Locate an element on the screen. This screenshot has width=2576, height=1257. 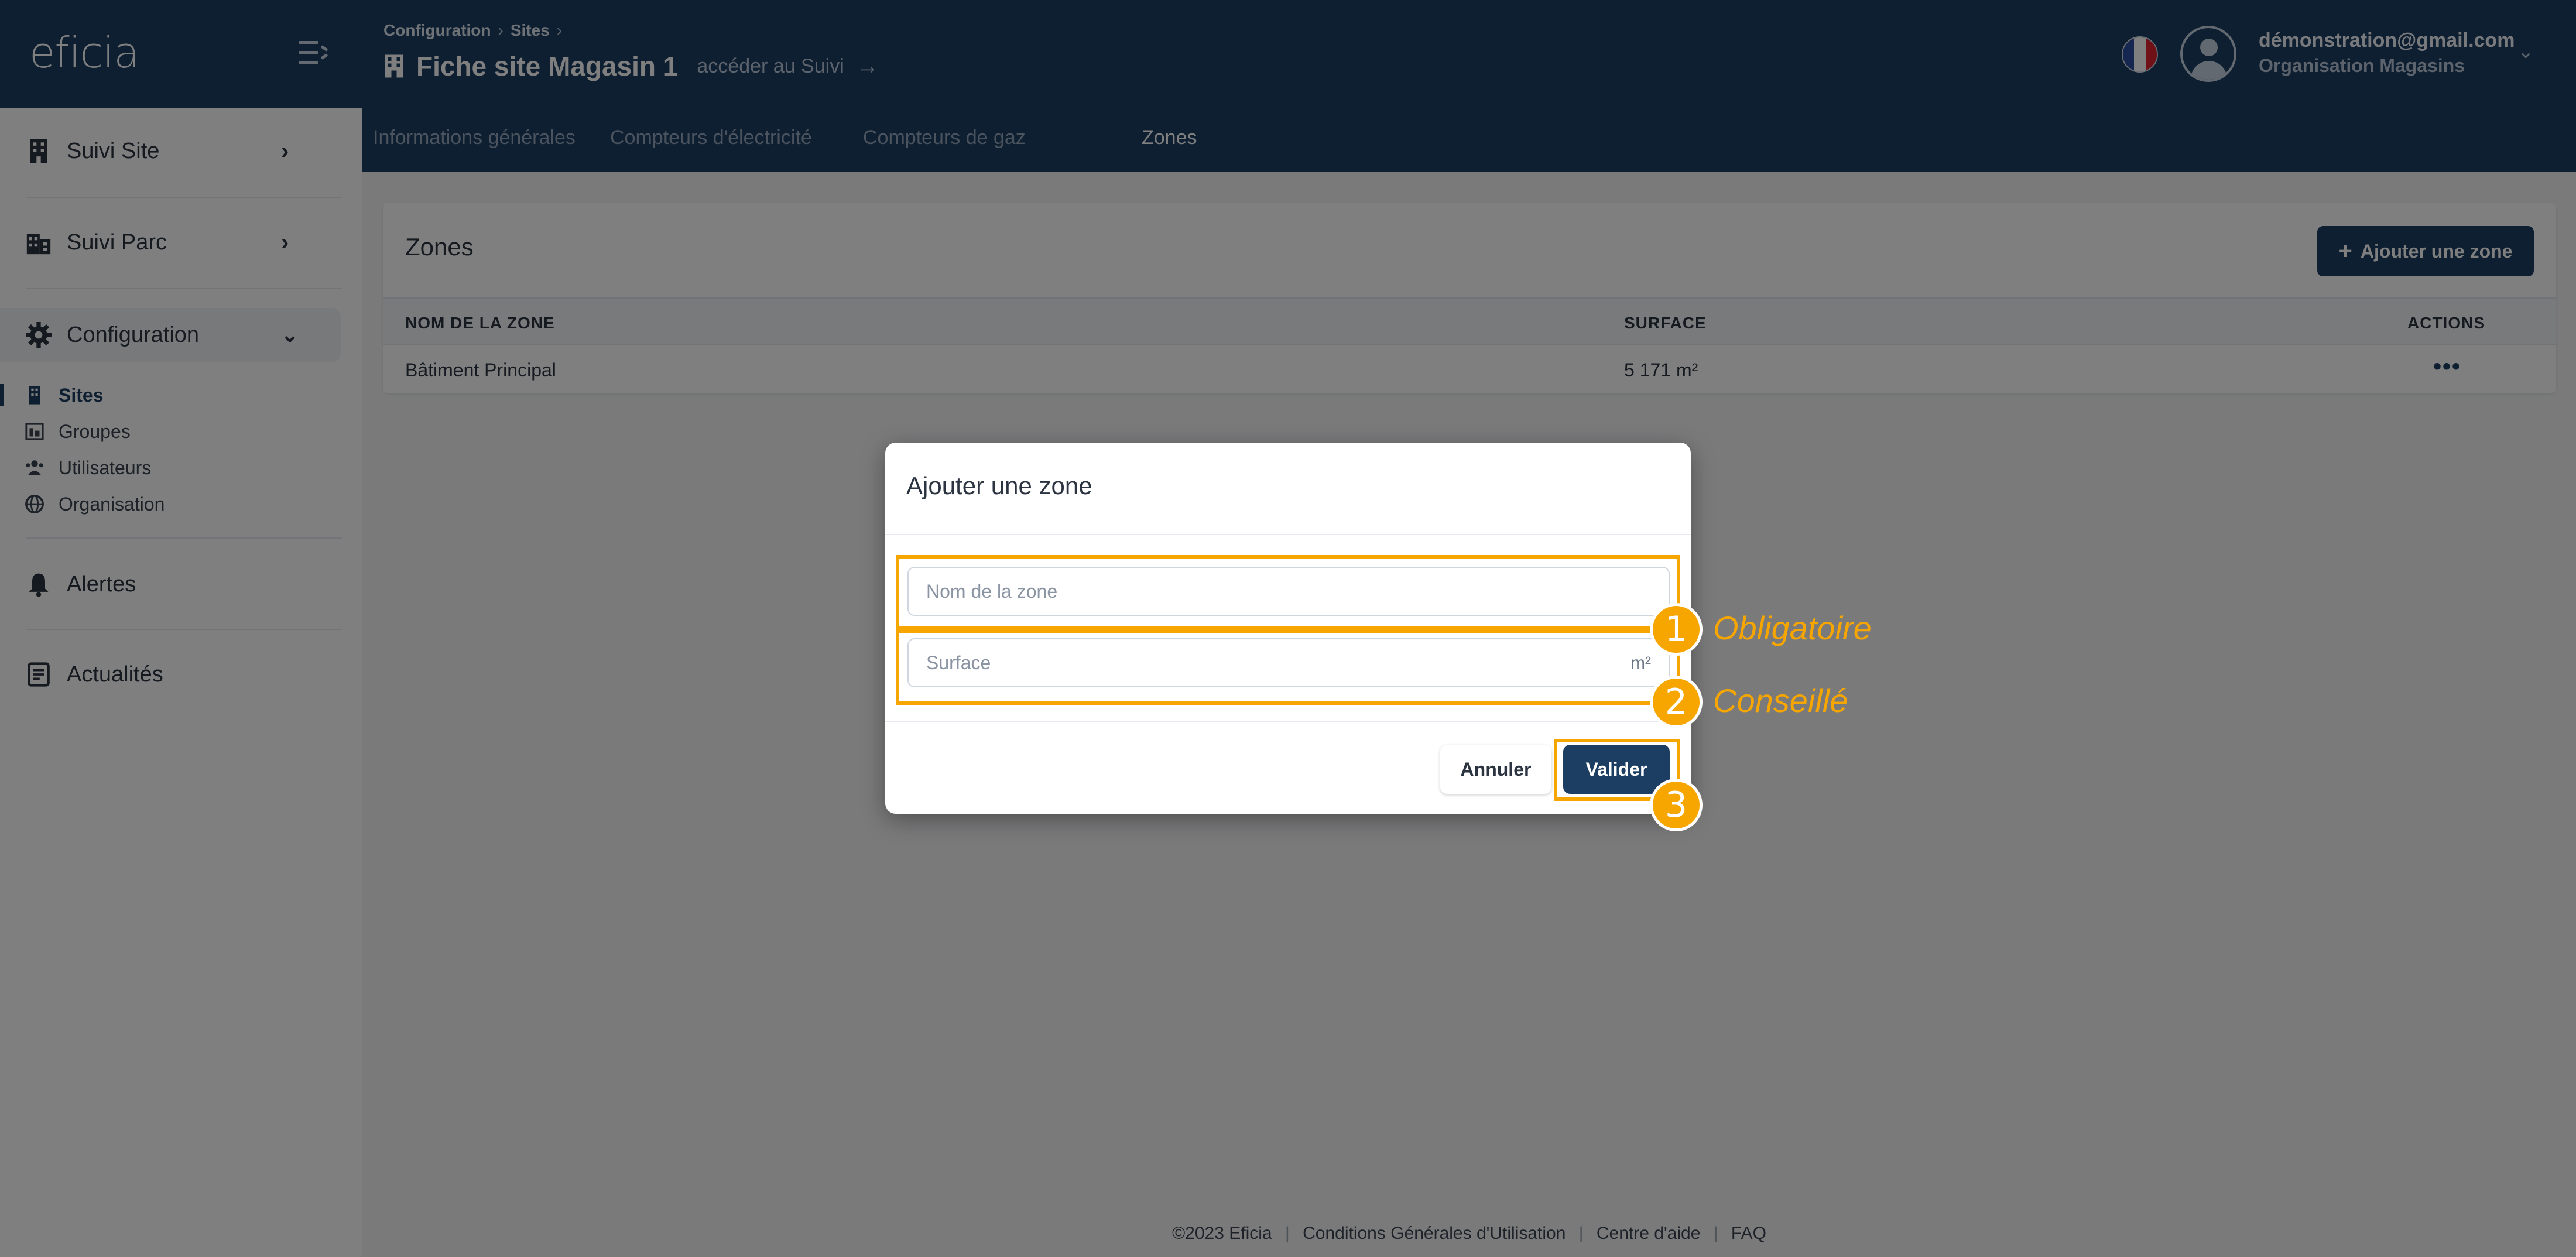
annotation-note-required: Obligatoire is located at coordinates (1792, 627).